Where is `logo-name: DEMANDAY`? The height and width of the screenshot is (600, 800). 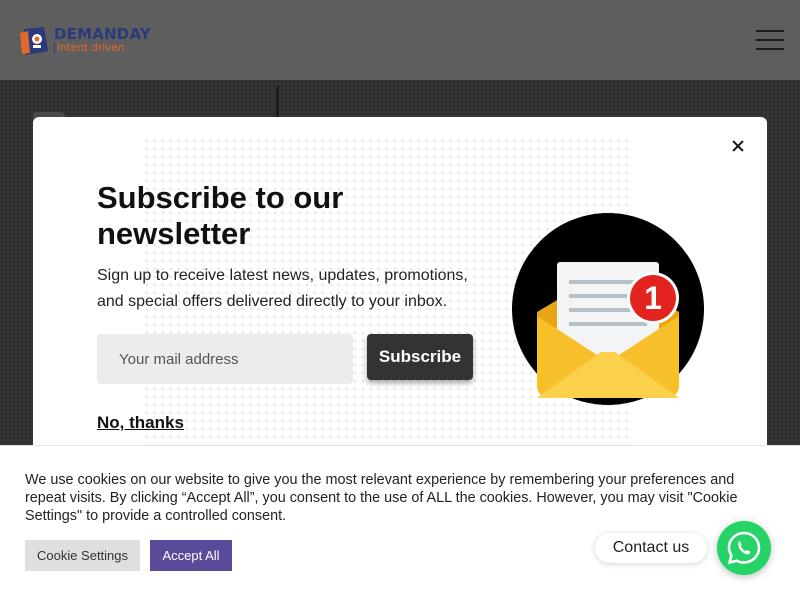
logo-name: DEMANDAY is located at coordinates (102, 33).